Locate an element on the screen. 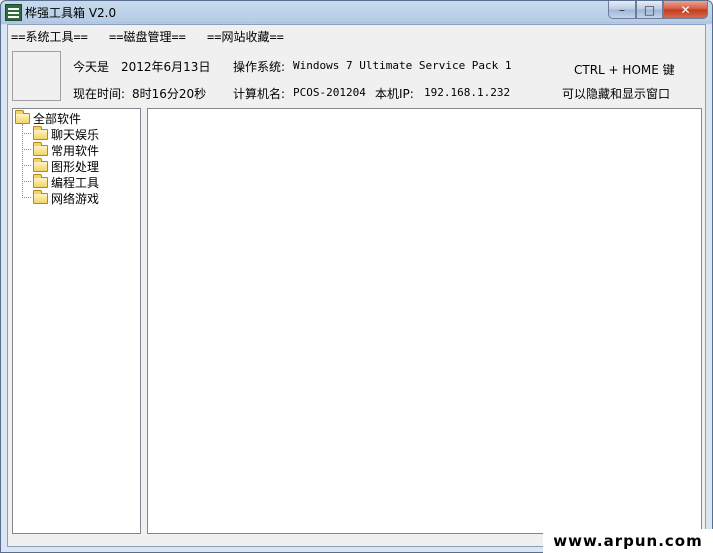  maximize-button: □ is located at coordinates (649, 10).